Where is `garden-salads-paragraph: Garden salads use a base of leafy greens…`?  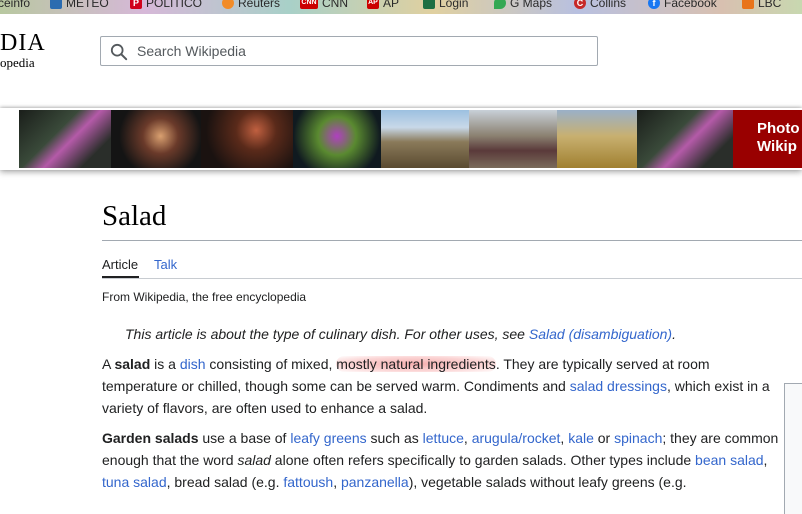 garden-salads-paragraph: Garden salads use a base of leafy greens… is located at coordinates (442, 460).